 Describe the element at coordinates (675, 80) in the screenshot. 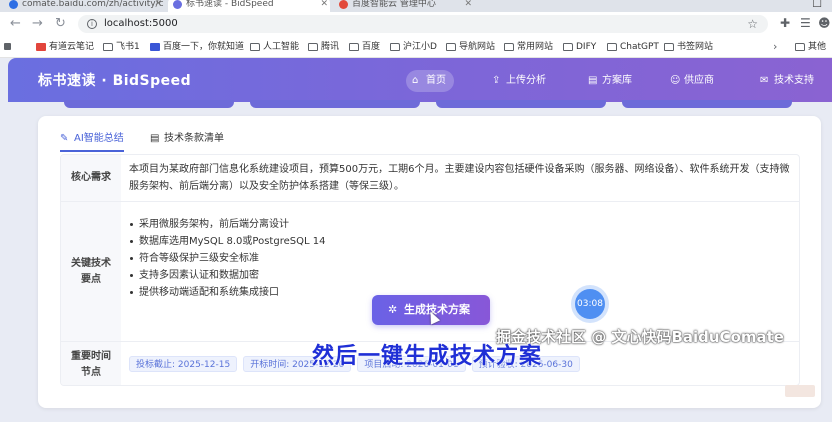

I see `users-icon: ☺` at that location.